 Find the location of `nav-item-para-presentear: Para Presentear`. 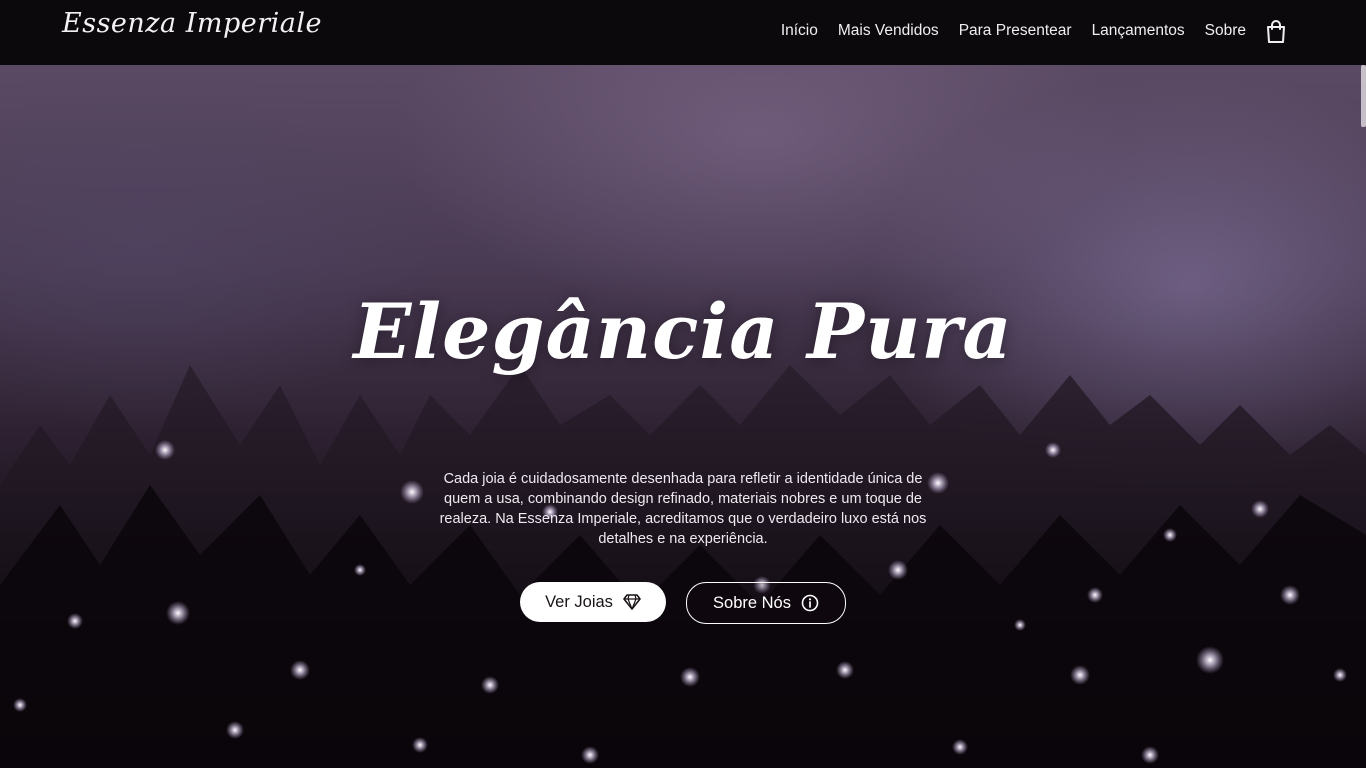

nav-item-para-presentear: Para Presentear is located at coordinates (1015, 31).